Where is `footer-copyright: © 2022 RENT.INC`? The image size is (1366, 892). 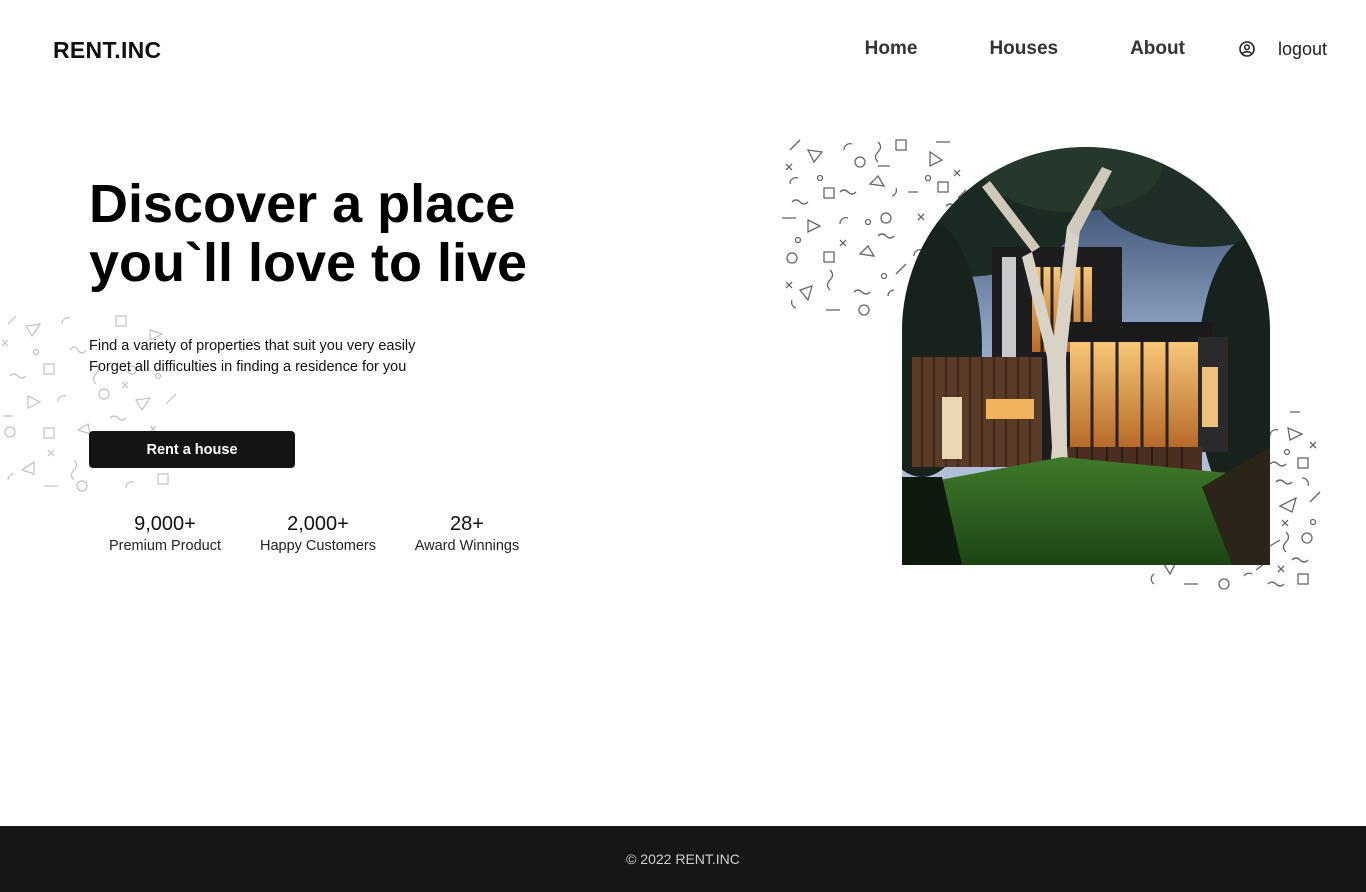 footer-copyright: © 2022 RENT.INC is located at coordinates (683, 859).